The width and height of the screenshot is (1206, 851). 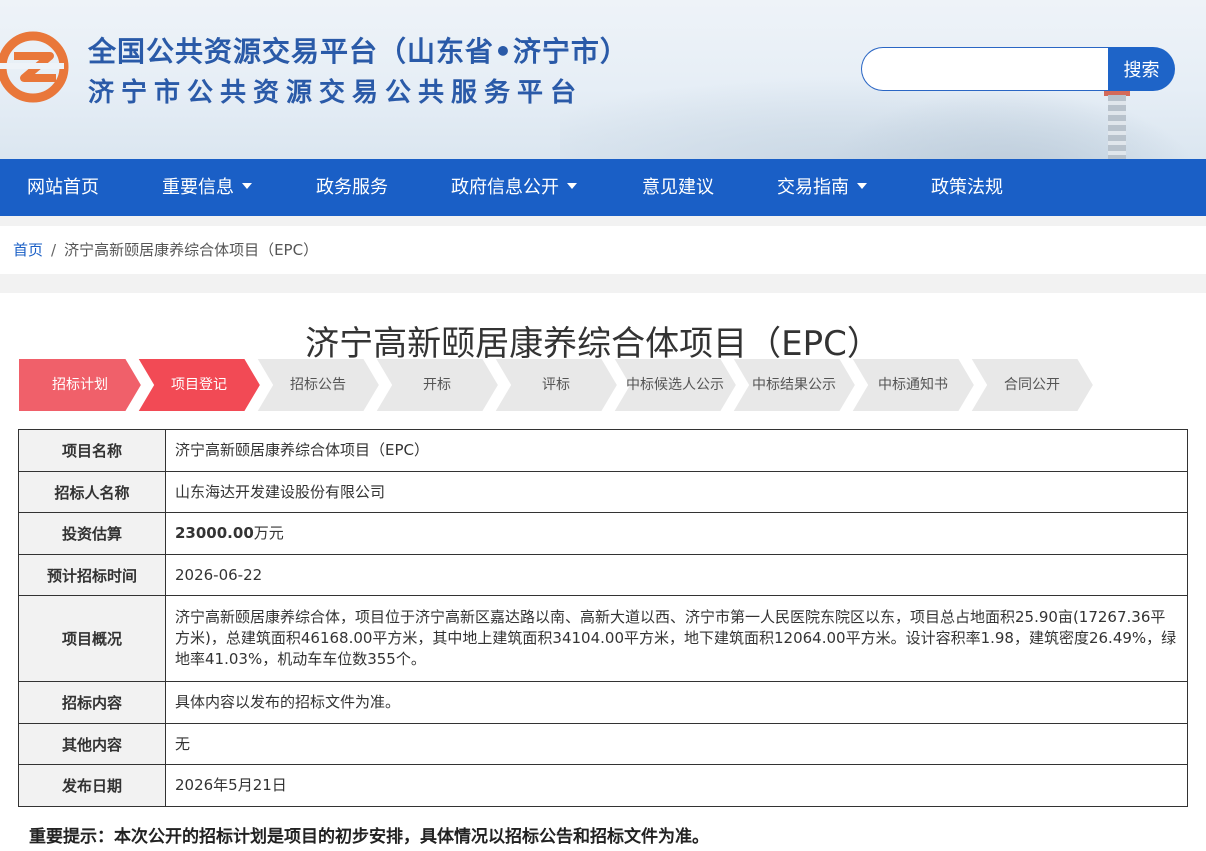 I want to click on step-6: 中标候选人公示, so click(x=675, y=385).